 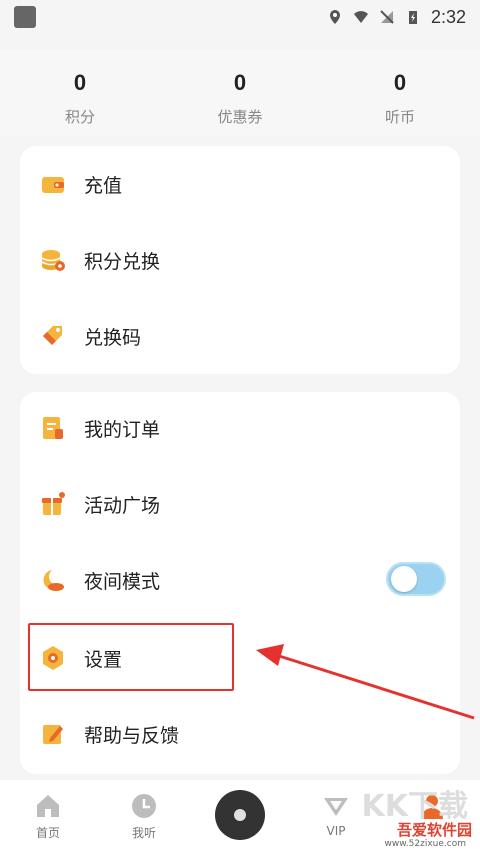 I want to click on vip-icon, so click(x=336, y=807).